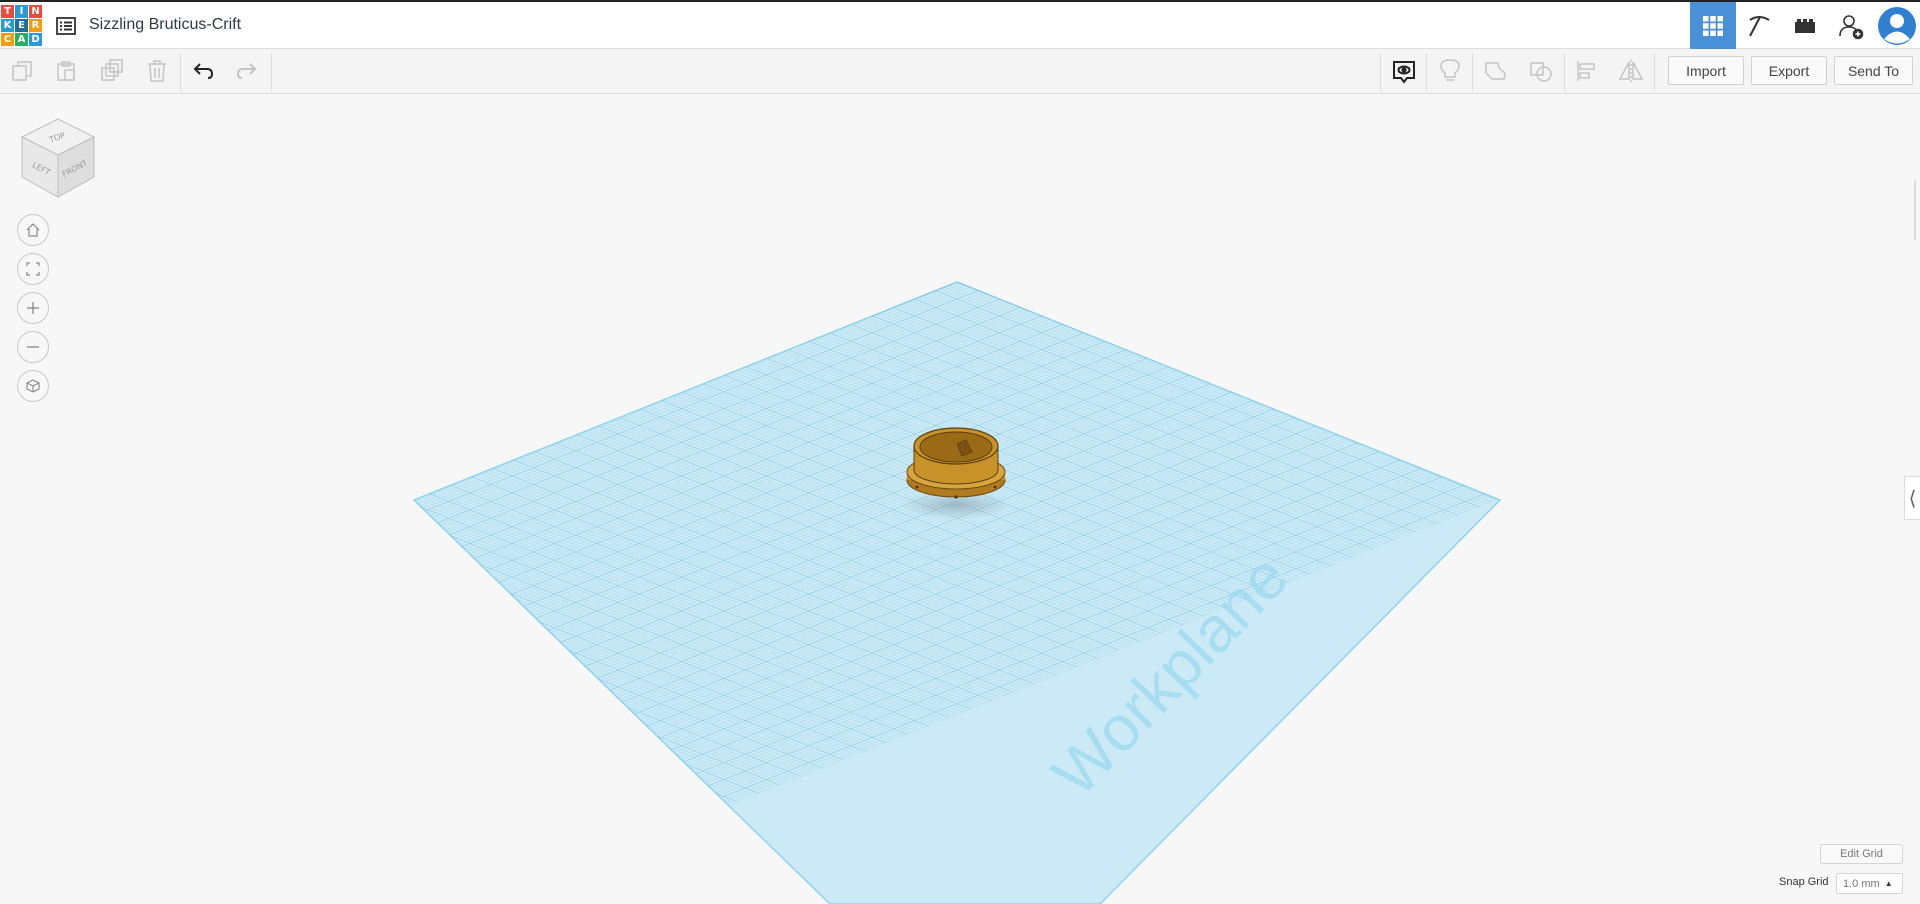  What do you see at coordinates (1804, 882) in the screenshot?
I see `snap-grid-label: Snap Grid` at bounding box center [1804, 882].